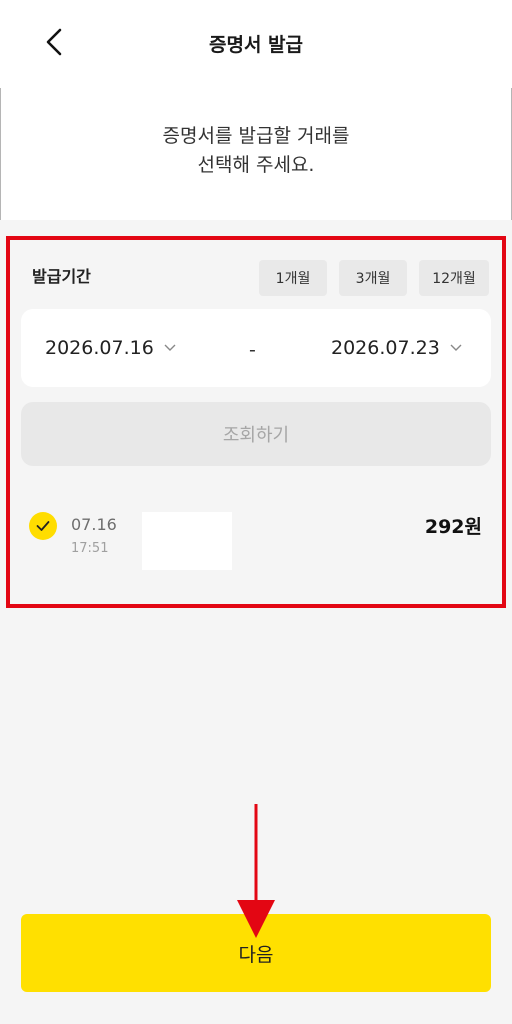 Image resolution: width=512 pixels, height=1024 pixels. Describe the element at coordinates (256, 953) in the screenshot. I see `next-button: 다음` at that location.